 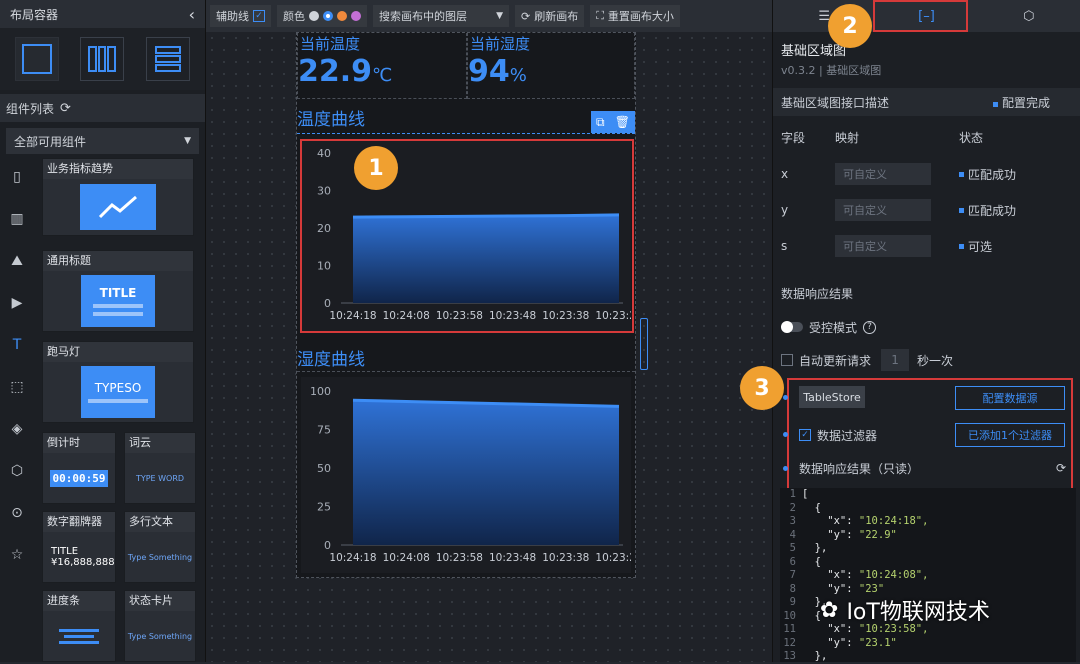 I want to click on guide-checkbox: ✓, so click(x=259, y=16).